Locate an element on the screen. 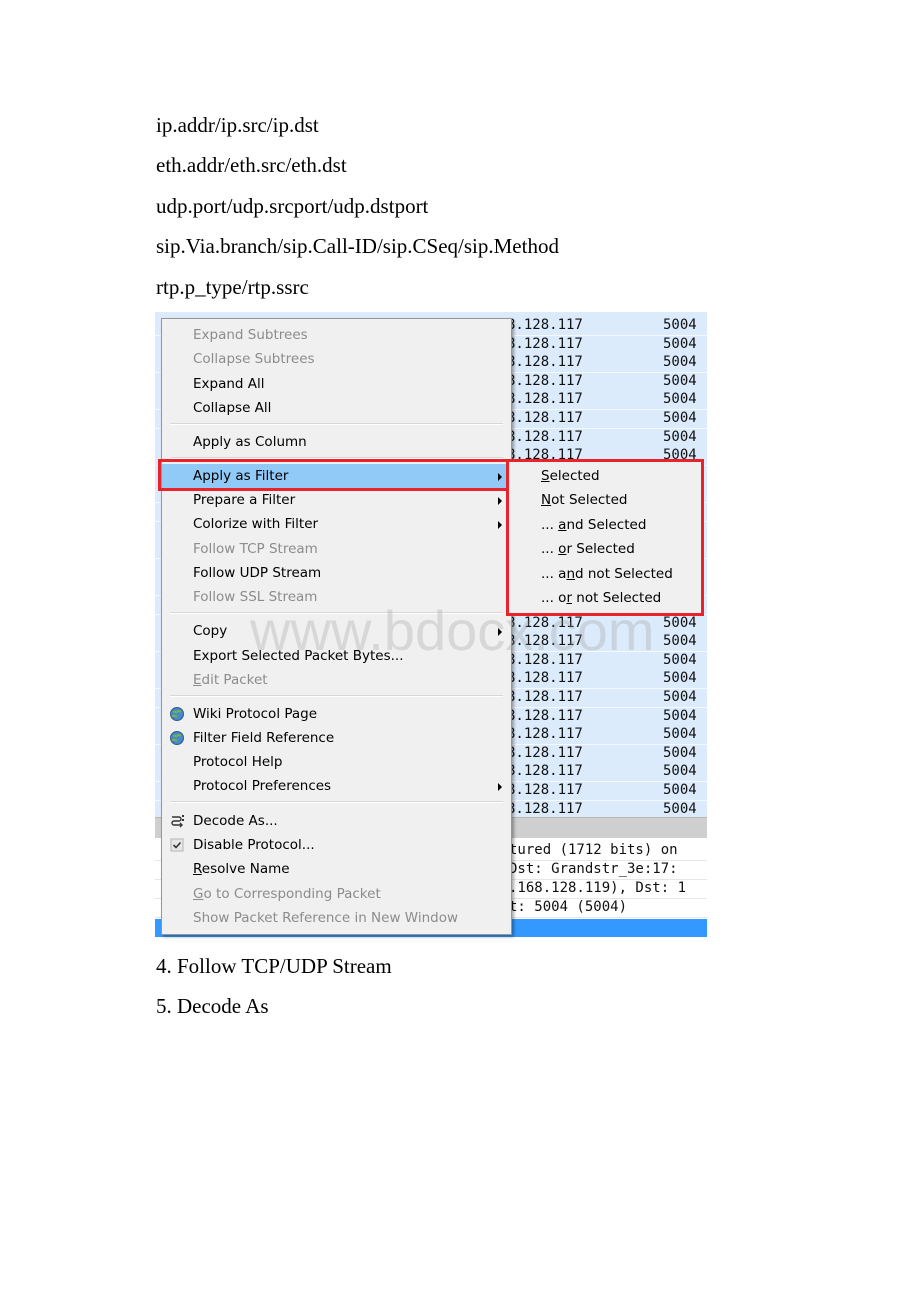  menu-item-colorize-with-filter: Colorize with Filter is located at coordinates (336, 524).